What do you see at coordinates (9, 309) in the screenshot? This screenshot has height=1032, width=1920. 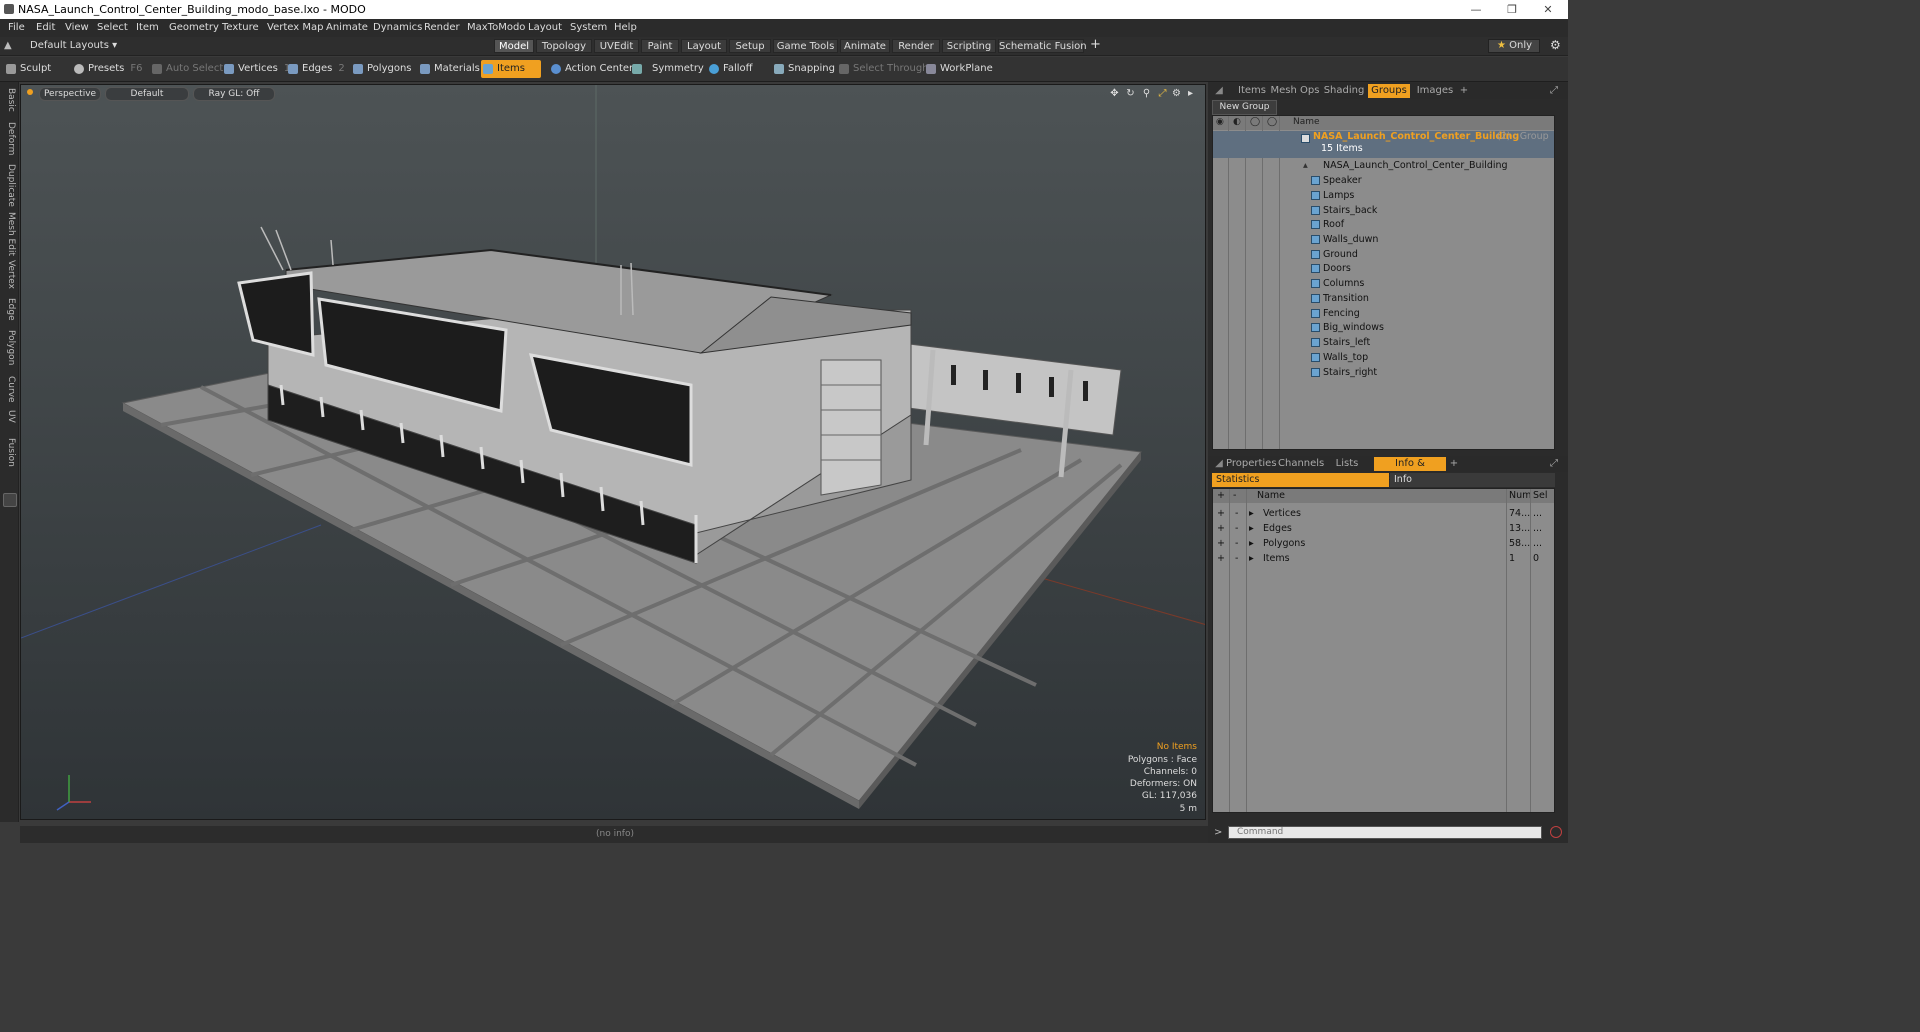 I see `tab-edge: Edge` at bounding box center [9, 309].